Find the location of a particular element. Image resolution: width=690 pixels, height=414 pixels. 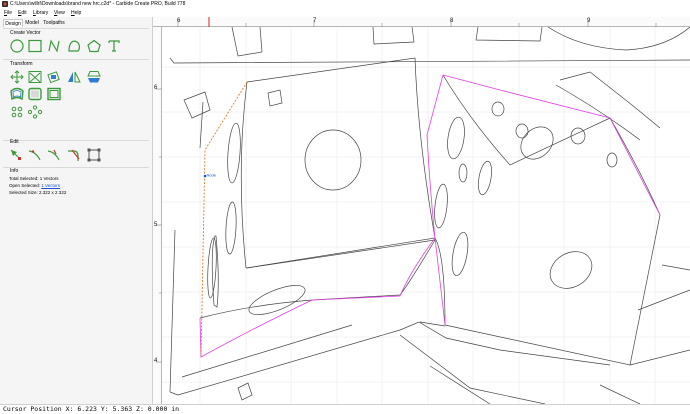

selected-size-value: 2.322 x 2.322 is located at coordinates (53, 192).